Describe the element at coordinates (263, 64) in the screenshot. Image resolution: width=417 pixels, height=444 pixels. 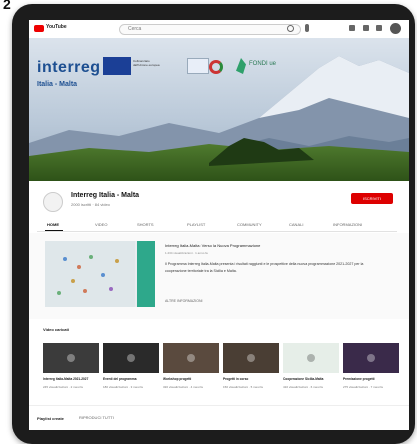
I see `fondi-ue-text: FONDI ue` at that location.